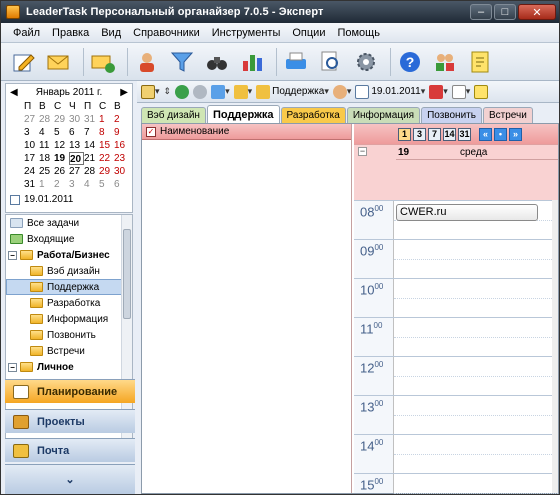  What do you see at coordinates (451, 115) in the screenshot?
I see `tab-5: Позвонить` at bounding box center [451, 115].